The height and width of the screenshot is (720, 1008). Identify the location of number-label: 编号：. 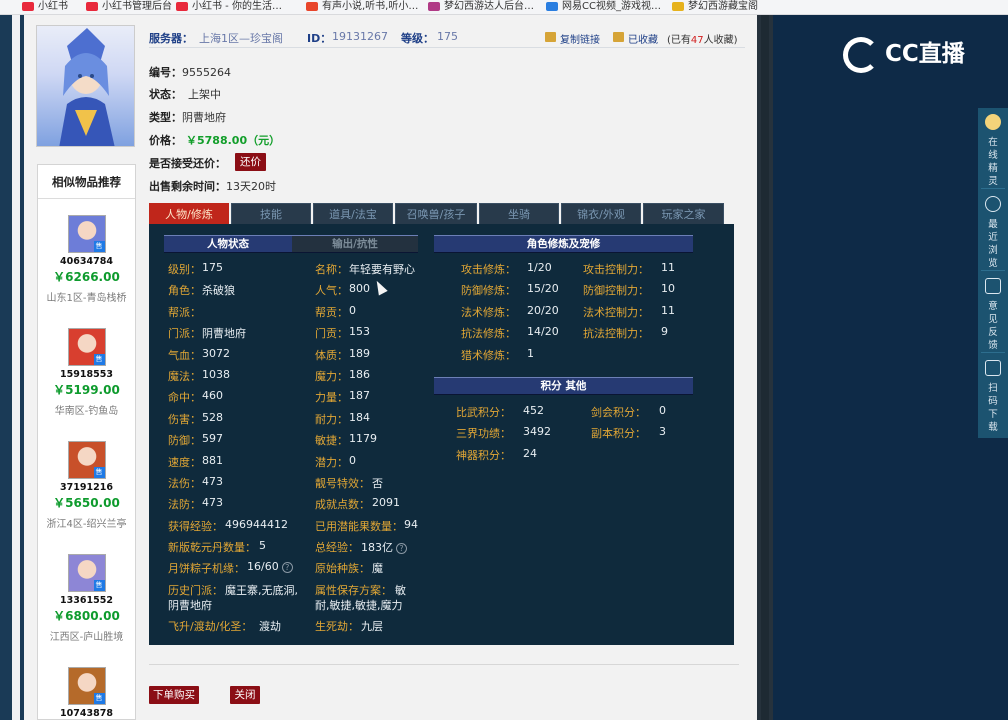
(165, 72).